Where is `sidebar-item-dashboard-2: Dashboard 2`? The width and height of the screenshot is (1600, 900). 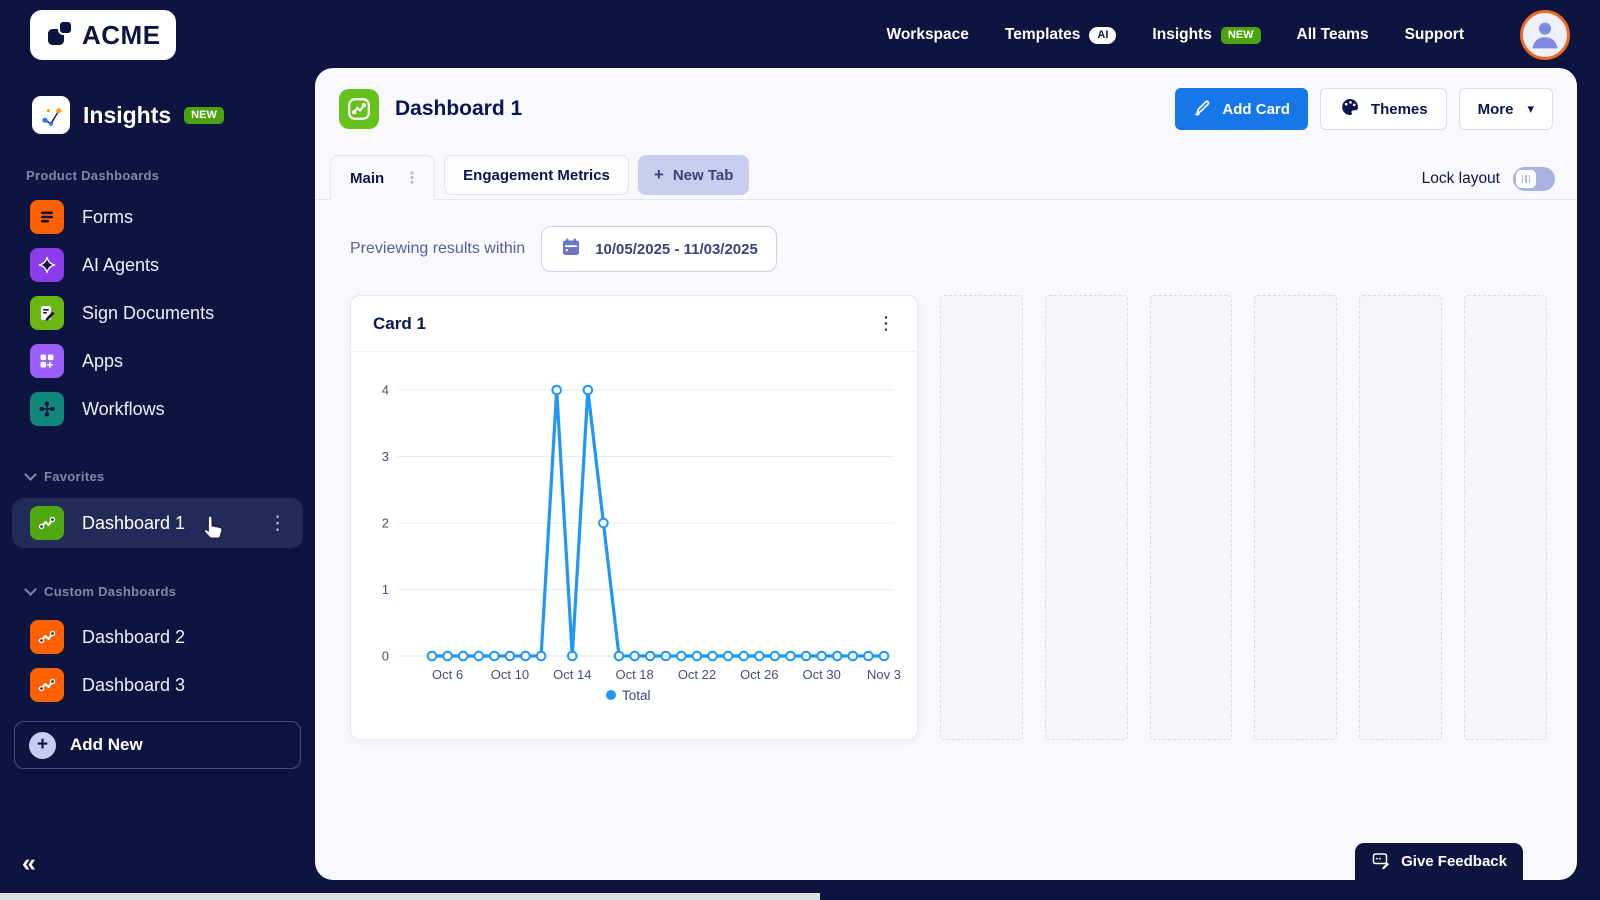
sidebar-item-dashboard-2: Dashboard 2 is located at coordinates (157, 637).